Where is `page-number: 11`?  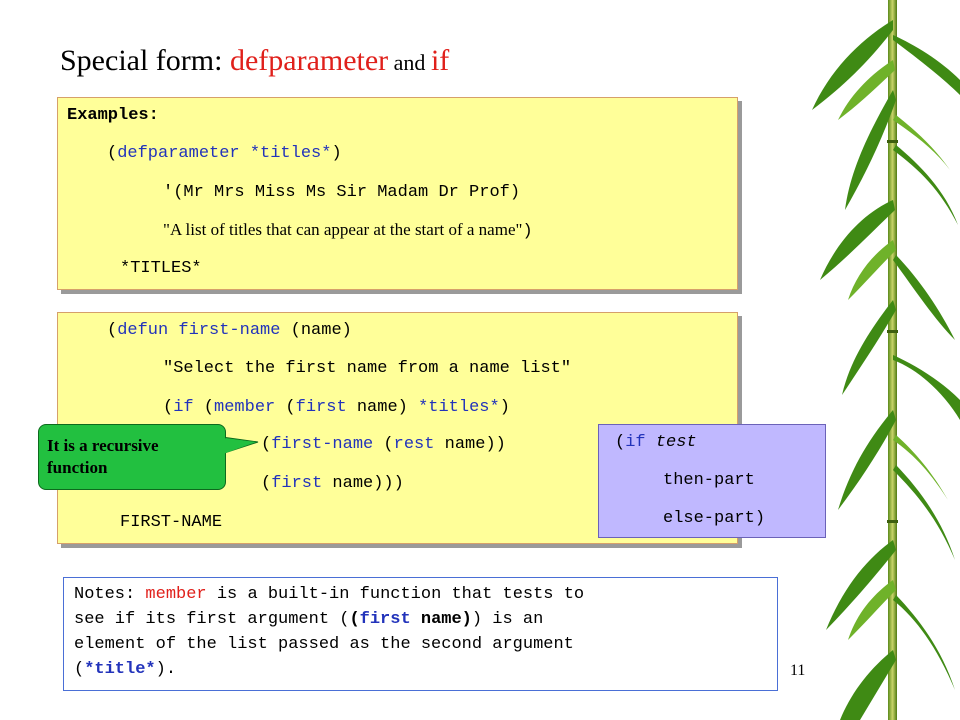
page-number: 11 is located at coordinates (798, 670).